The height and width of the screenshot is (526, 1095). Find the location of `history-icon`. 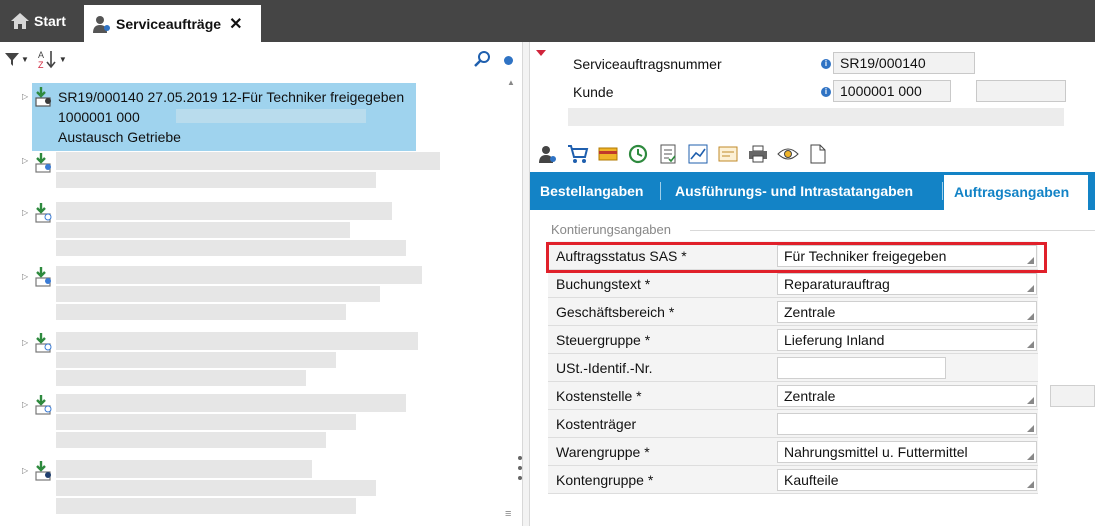

history-icon is located at coordinates (638, 154).